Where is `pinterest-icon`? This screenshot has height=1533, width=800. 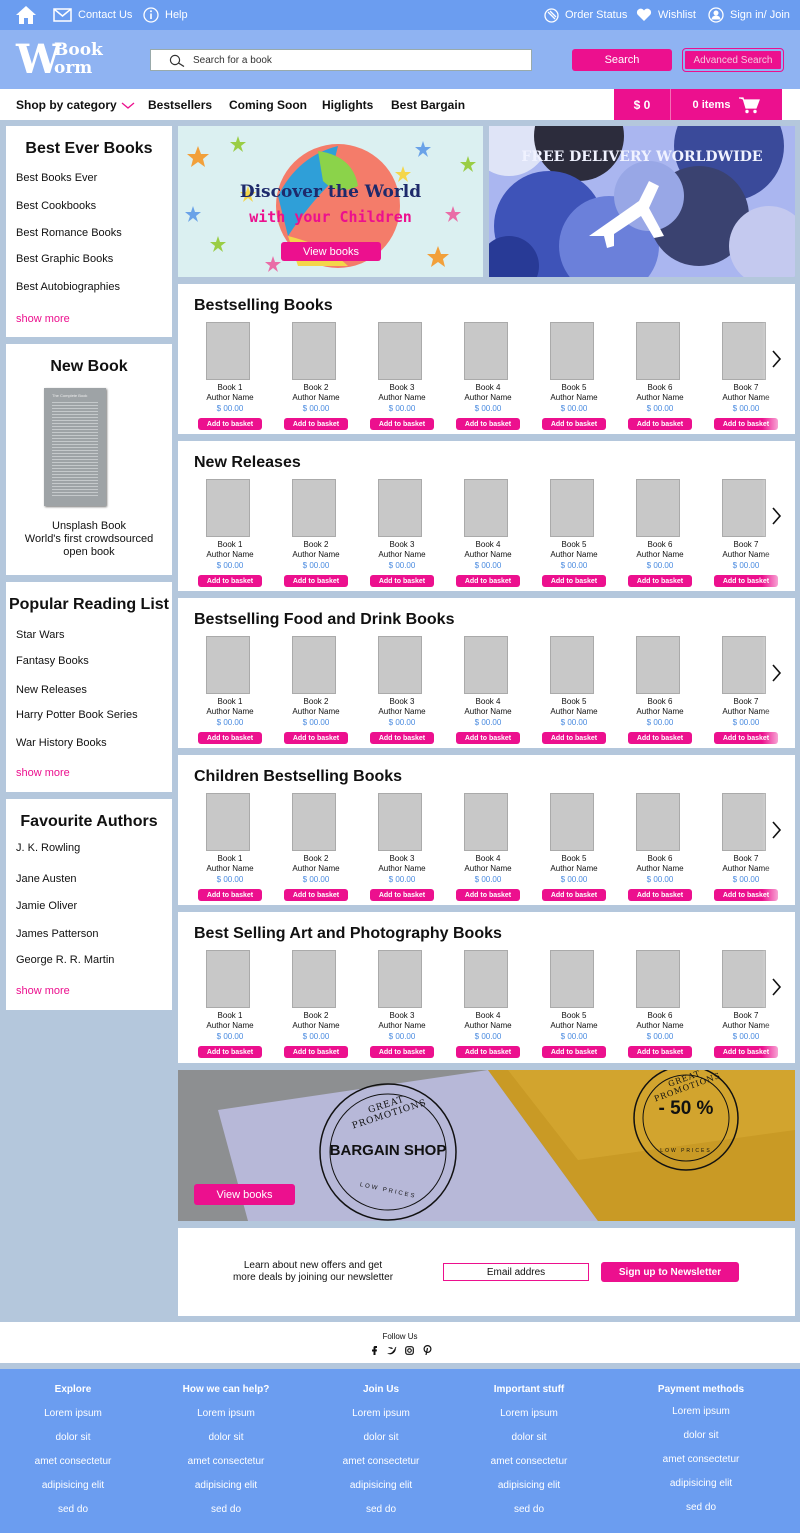
pinterest-icon is located at coordinates (427, 1350).